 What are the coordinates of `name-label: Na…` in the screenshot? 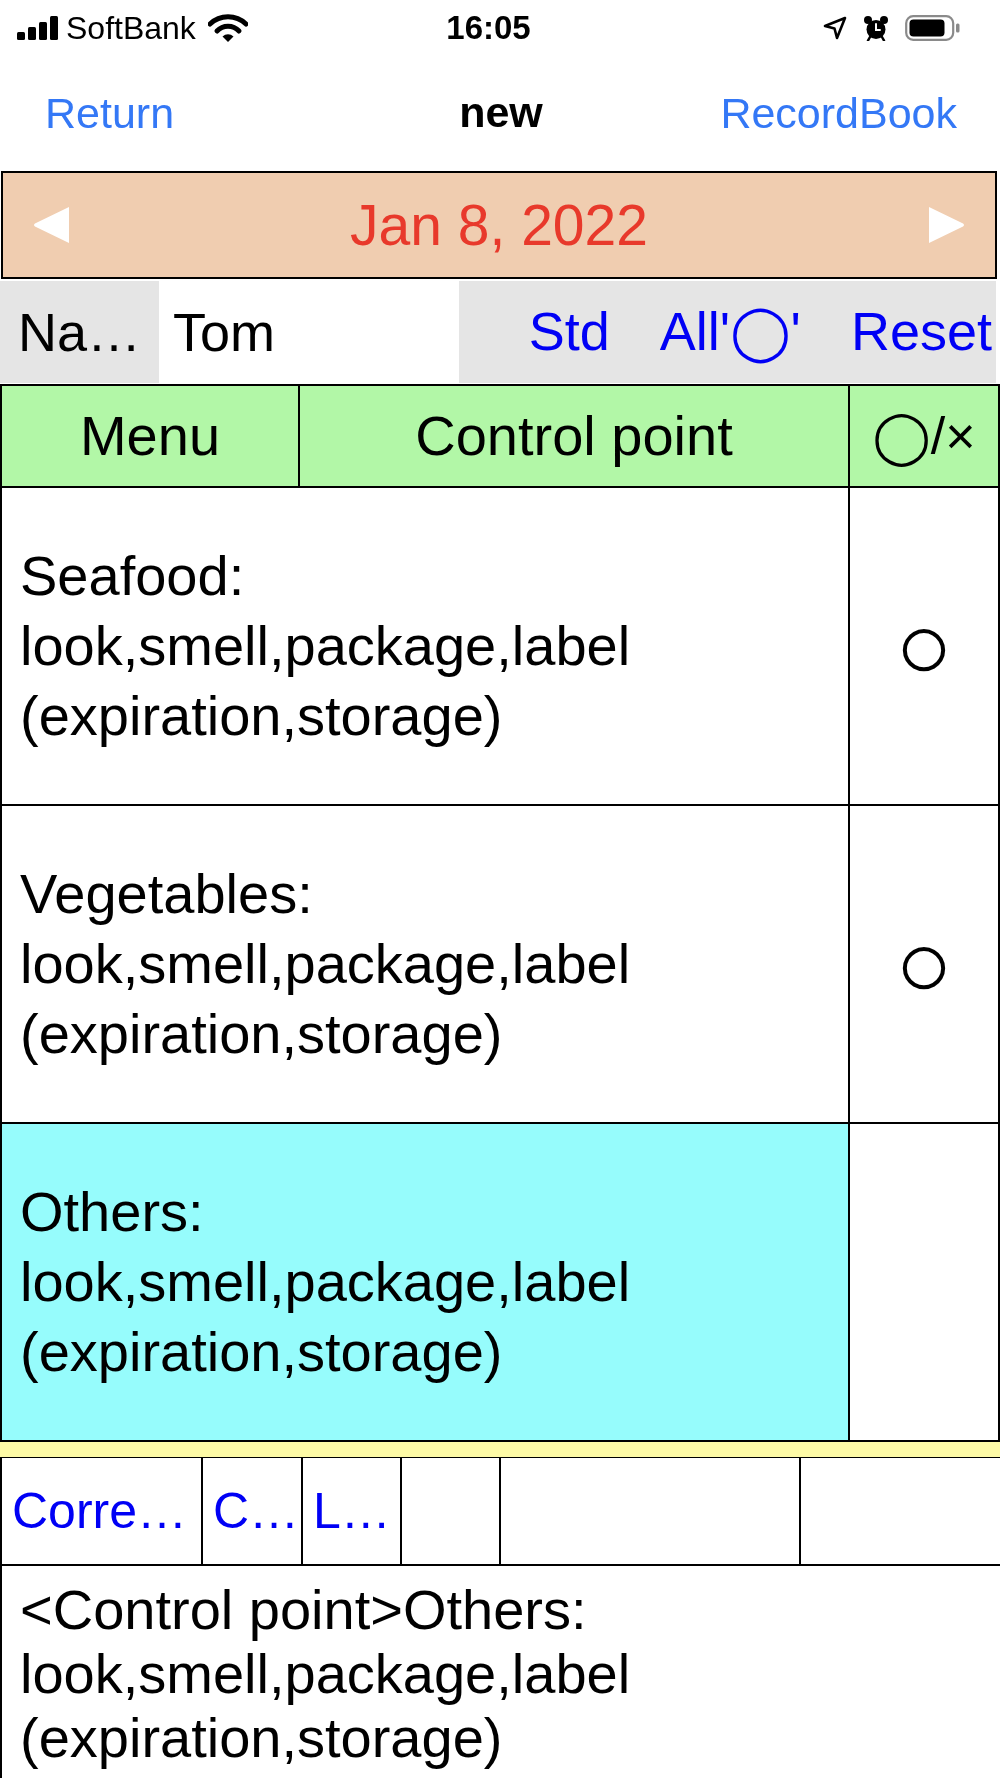 It's located at (79, 332).